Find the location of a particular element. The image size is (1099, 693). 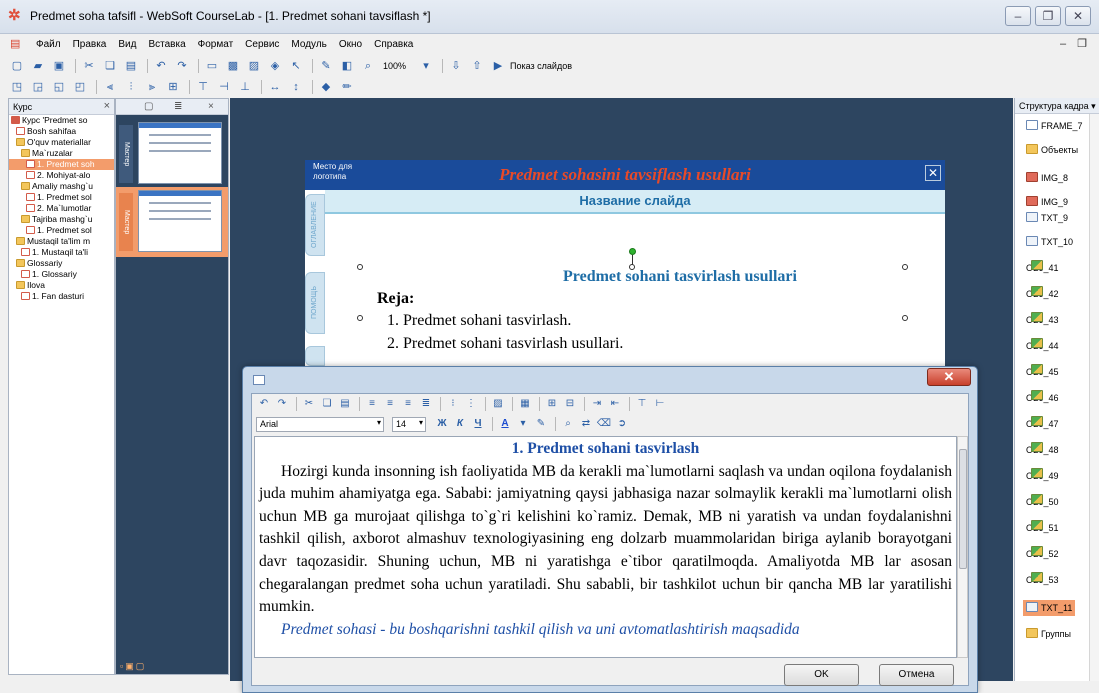

delete-row-icon: ⊟ is located at coordinates (570, 404).